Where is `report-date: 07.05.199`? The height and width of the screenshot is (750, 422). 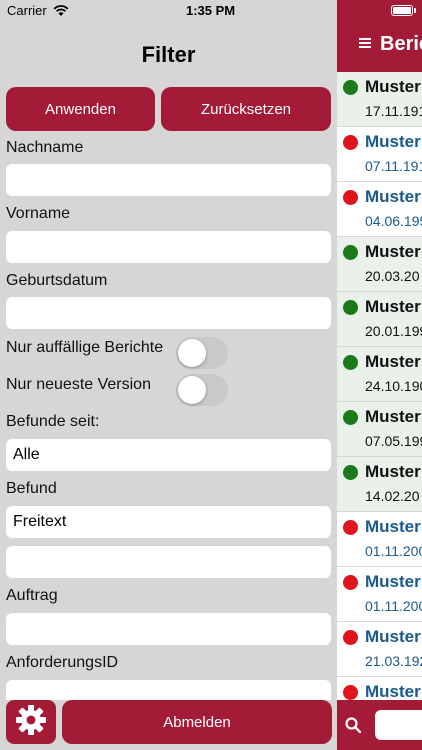
report-date: 07.05.199 is located at coordinates (393, 441).